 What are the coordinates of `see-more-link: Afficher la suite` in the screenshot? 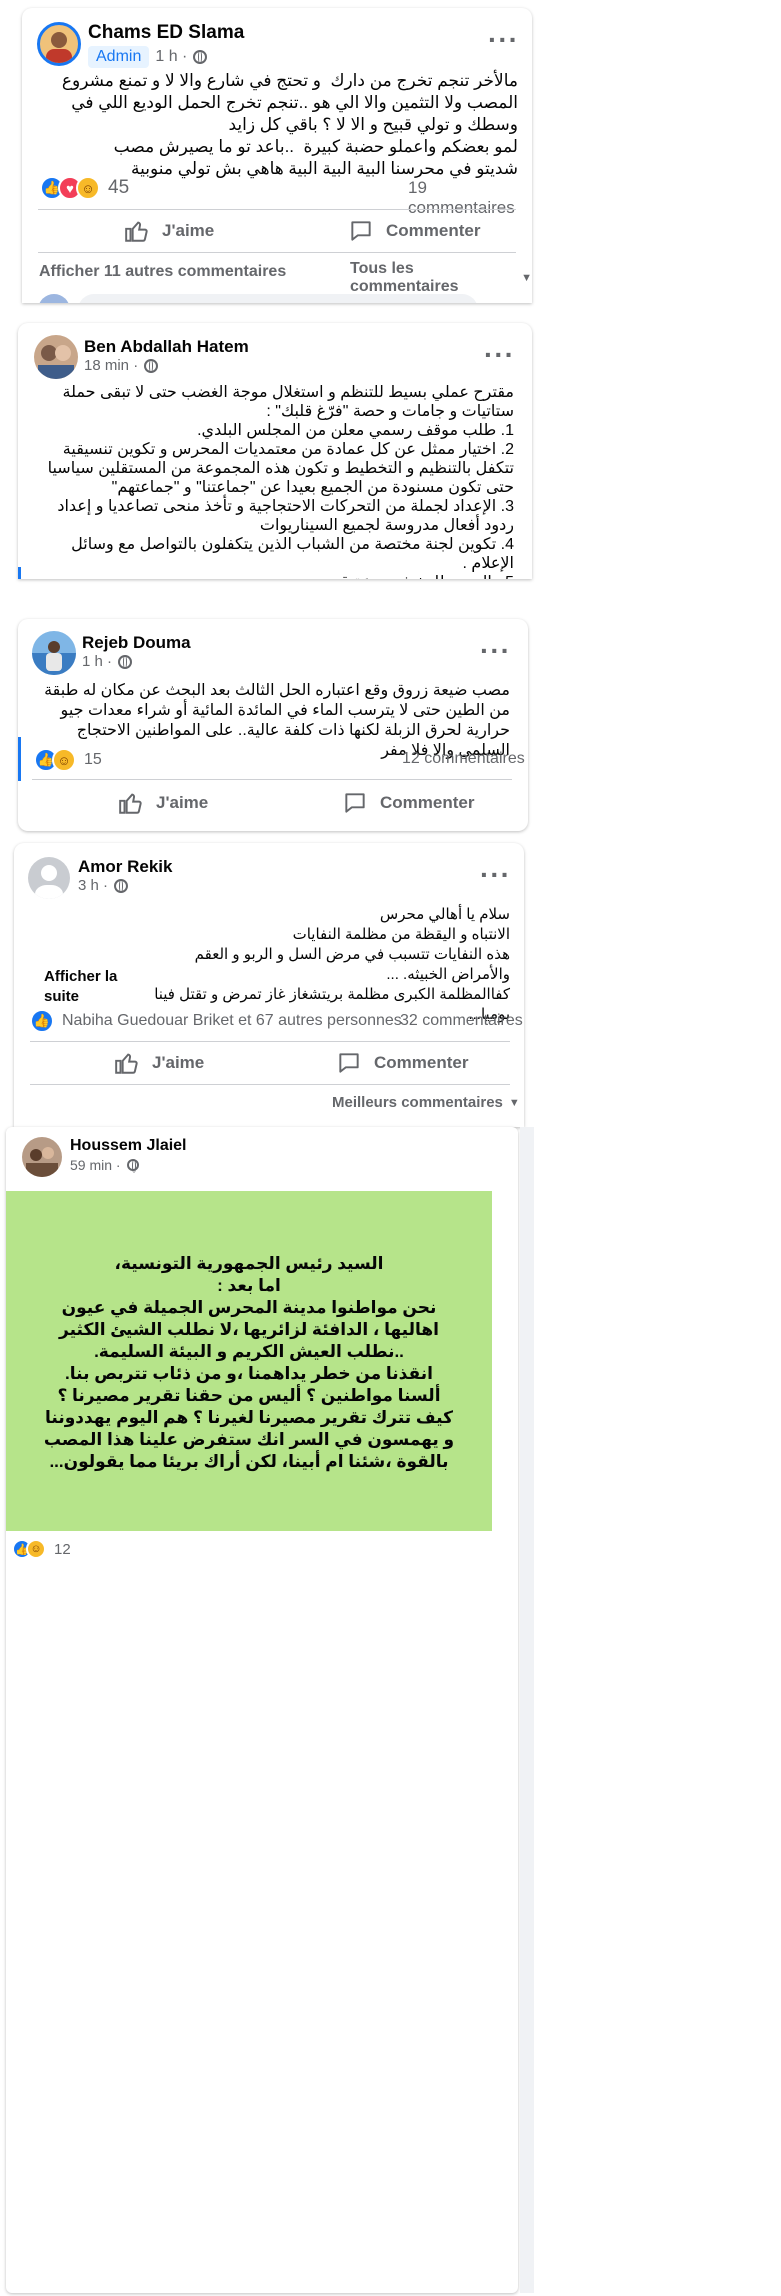 It's located at (89, 987).